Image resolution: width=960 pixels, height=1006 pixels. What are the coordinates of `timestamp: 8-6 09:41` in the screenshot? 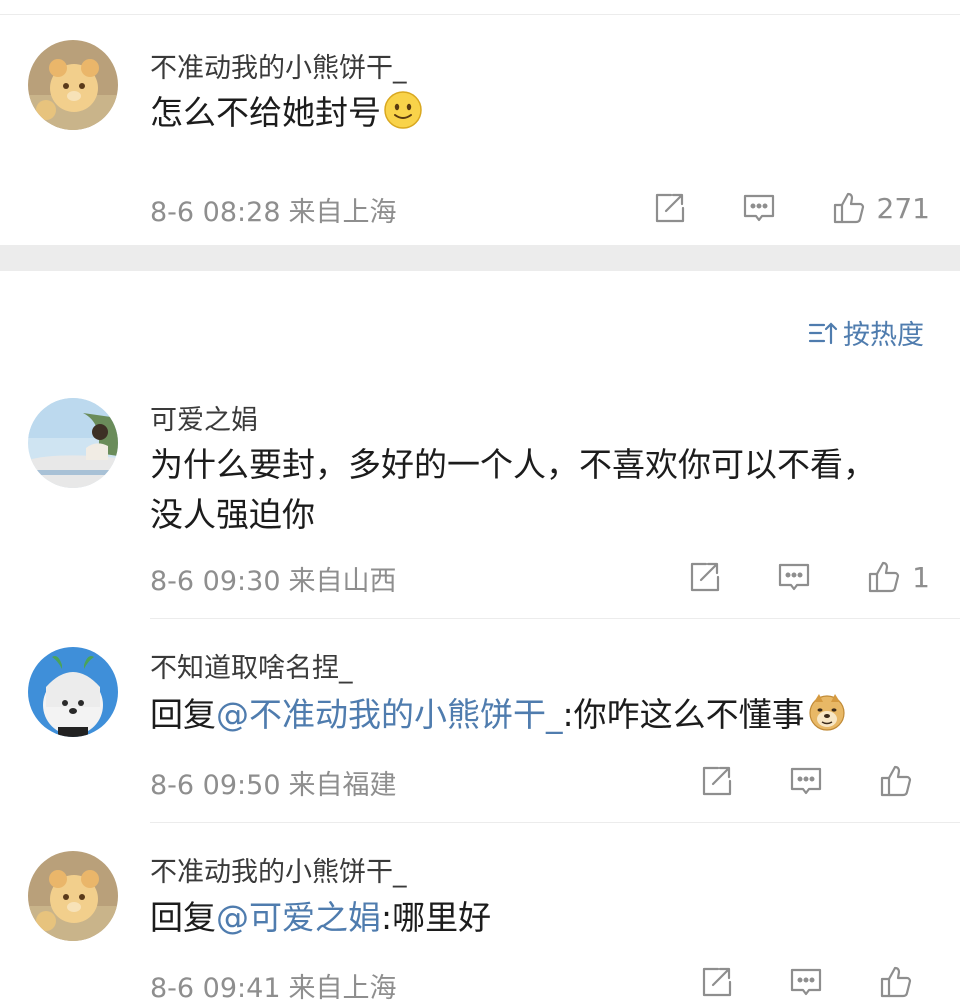 It's located at (215, 988).